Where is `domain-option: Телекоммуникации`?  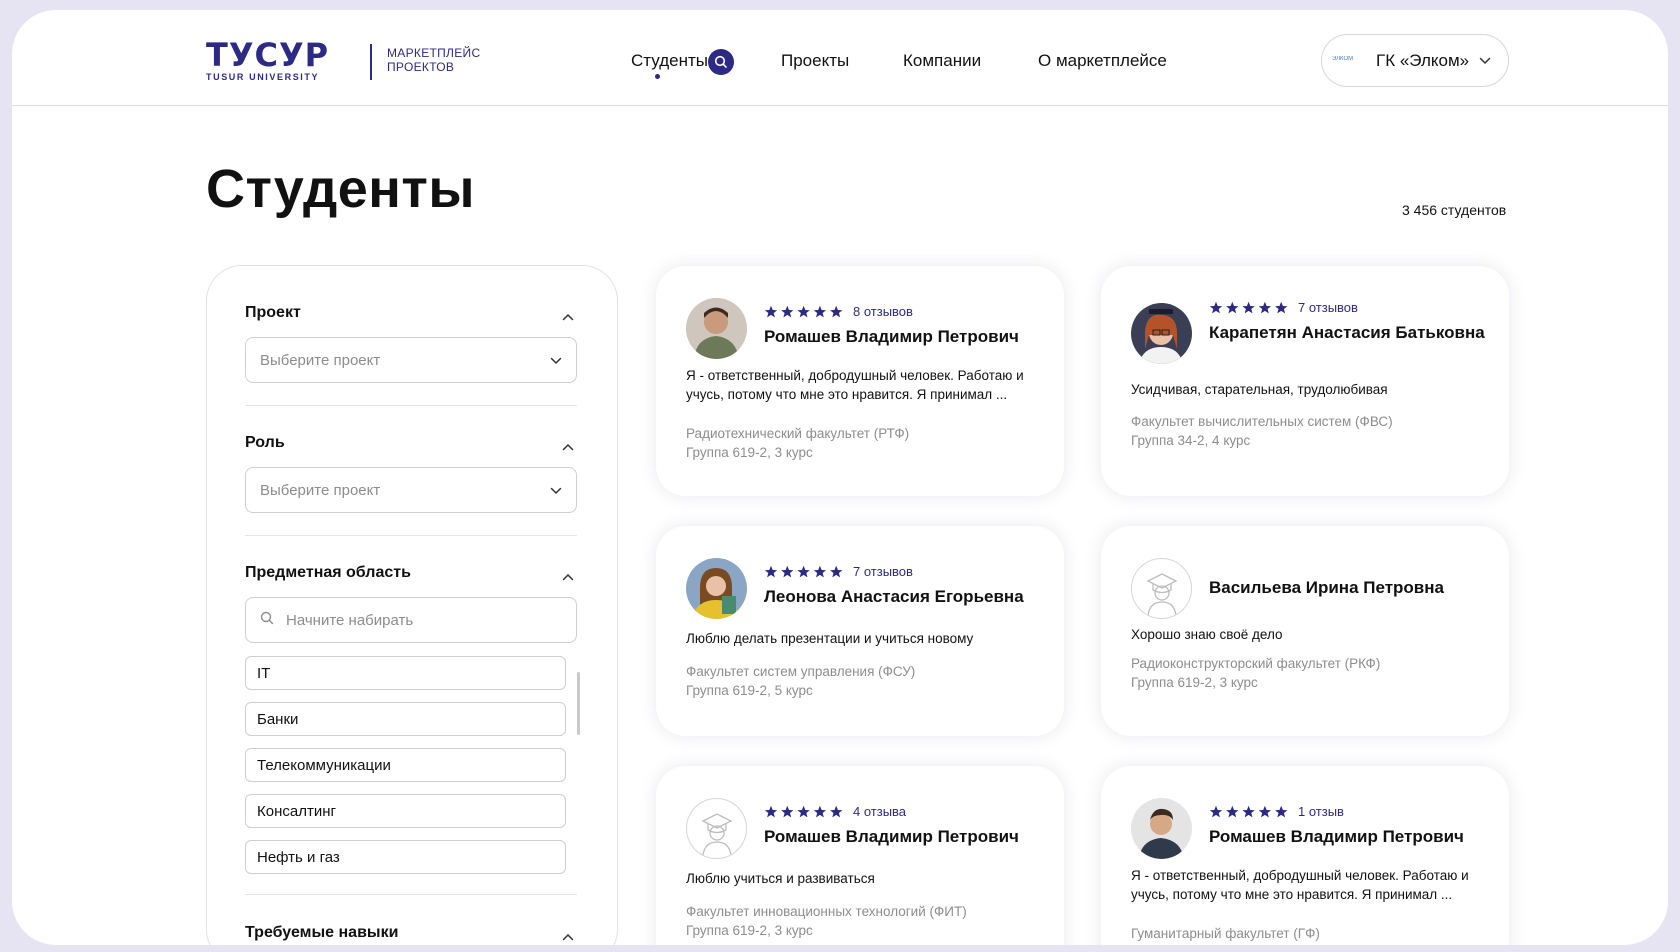
domain-option: Телекоммуникации is located at coordinates (405, 765).